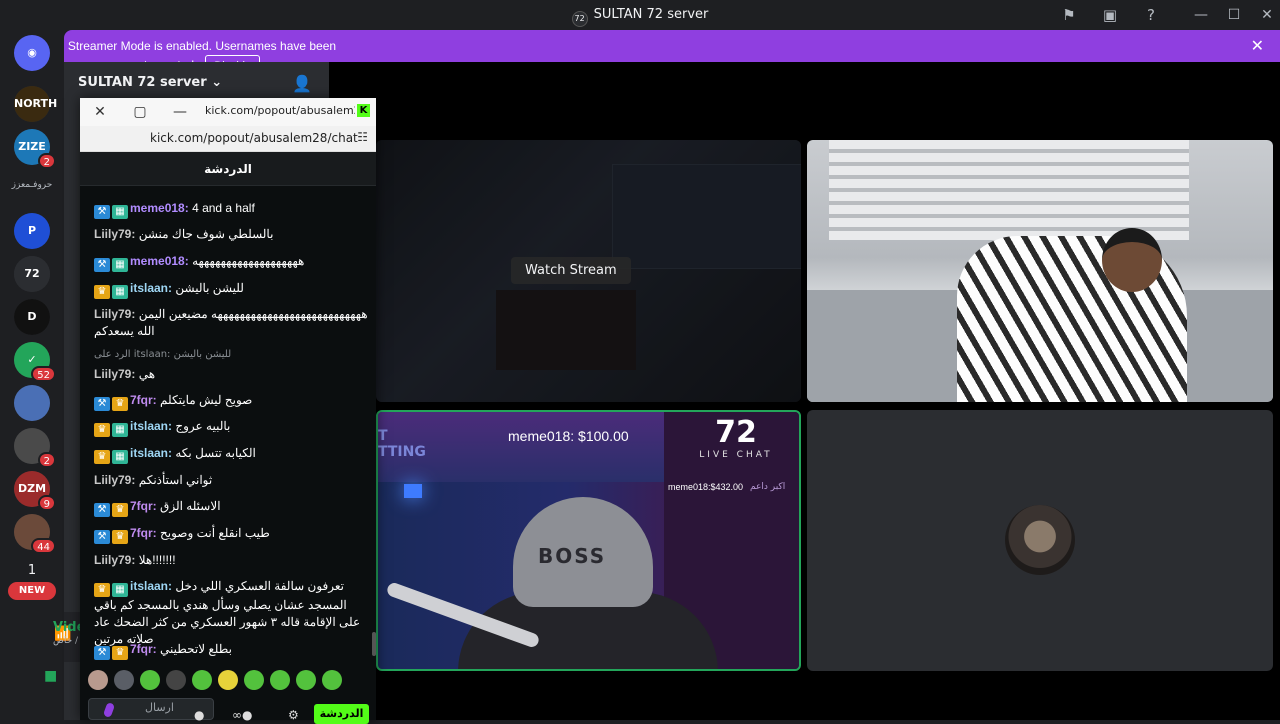  I want to click on chat-scrollbar, so click(374, 644).